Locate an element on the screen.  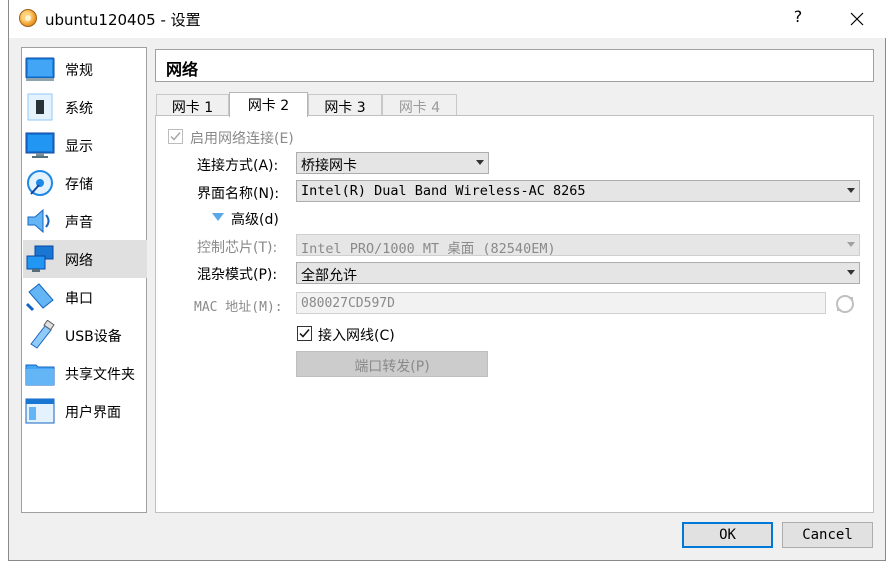
sidebar-item-label: 常规 is located at coordinates (79, 71).